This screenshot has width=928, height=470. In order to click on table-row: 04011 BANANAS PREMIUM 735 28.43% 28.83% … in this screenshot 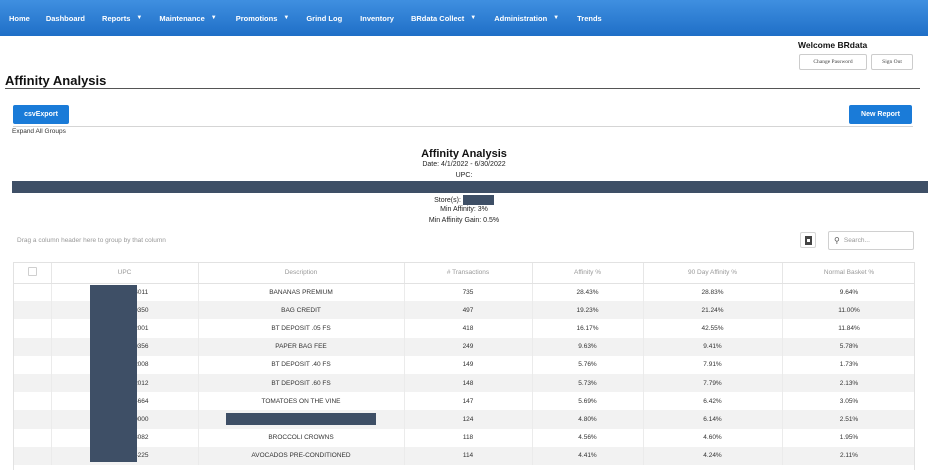, I will do `click(464, 292)`.